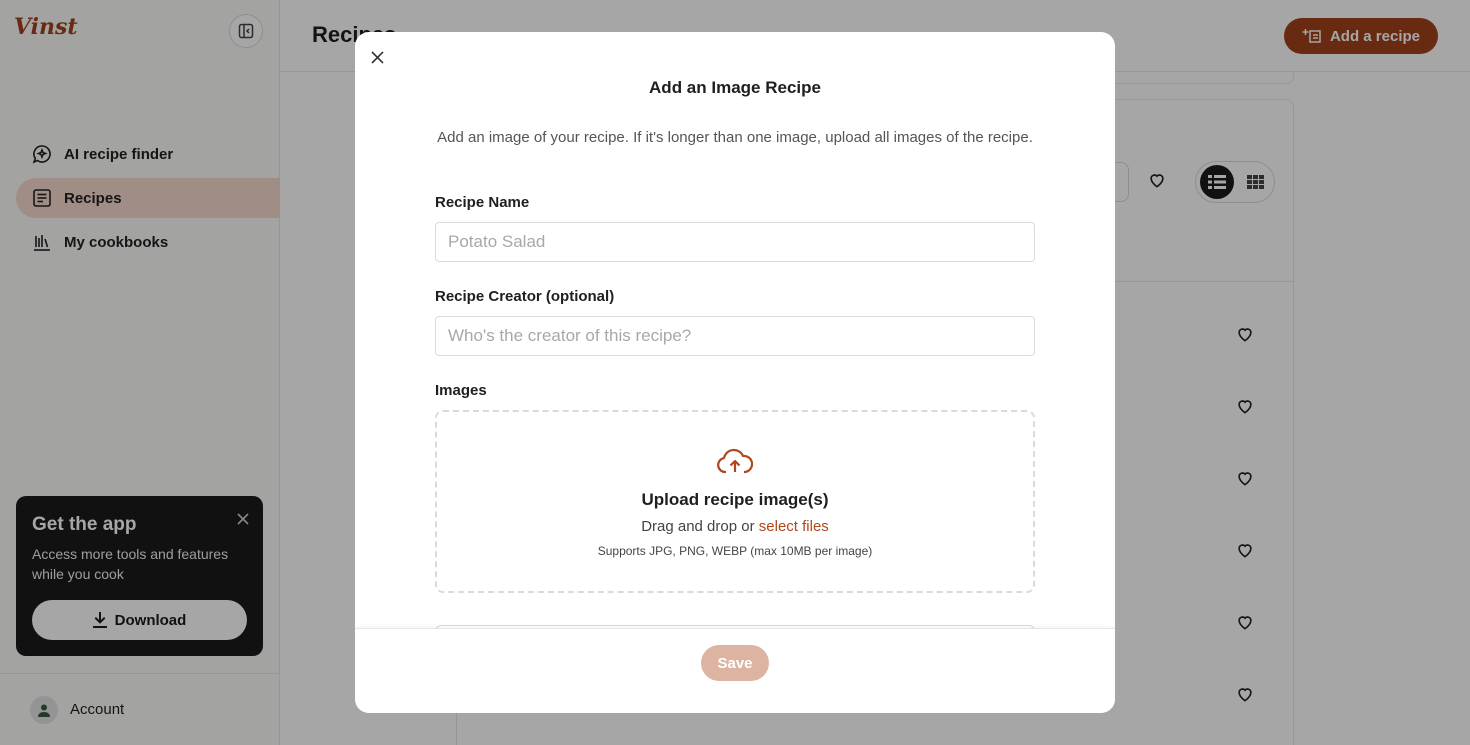  Describe the element at coordinates (735, 242) in the screenshot. I see `recipe-name-input` at that location.